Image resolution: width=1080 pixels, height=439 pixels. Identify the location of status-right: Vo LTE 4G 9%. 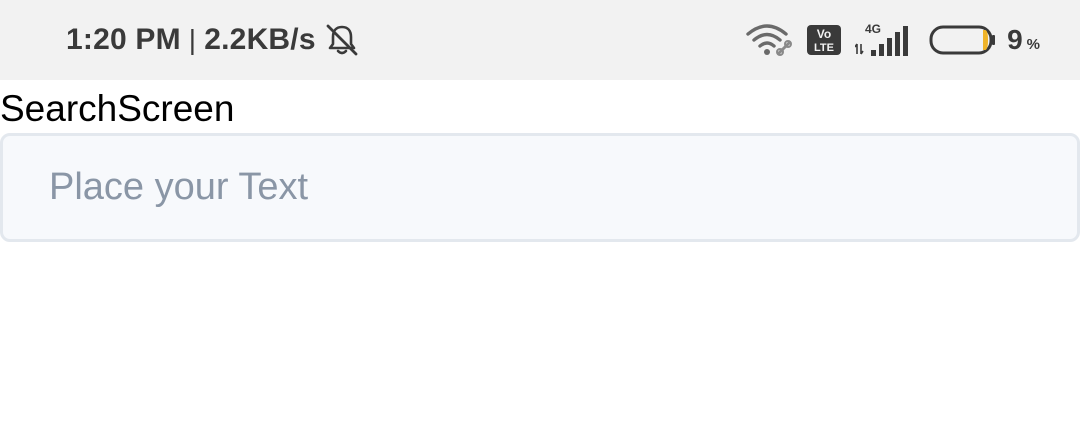
(892, 40).